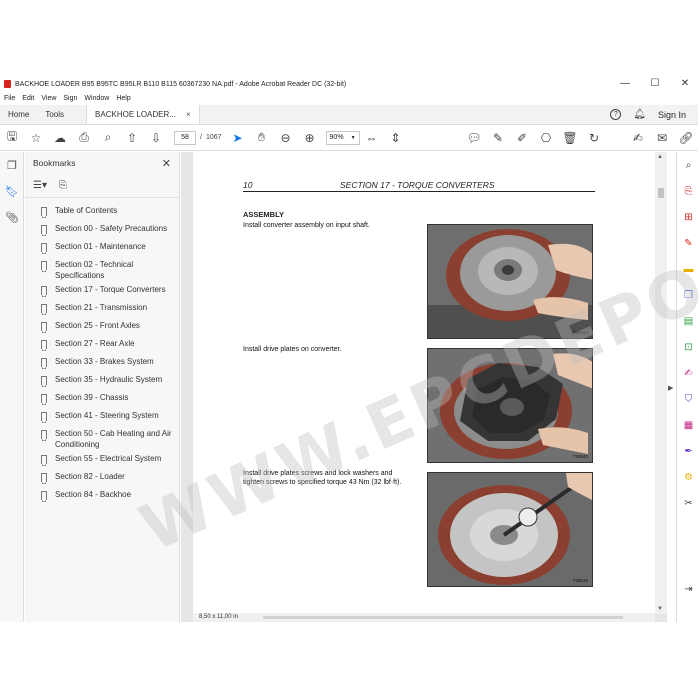 This screenshot has height=700, width=700. What do you see at coordinates (625, 84) in the screenshot?
I see `minimize-button: —` at bounding box center [625, 84].